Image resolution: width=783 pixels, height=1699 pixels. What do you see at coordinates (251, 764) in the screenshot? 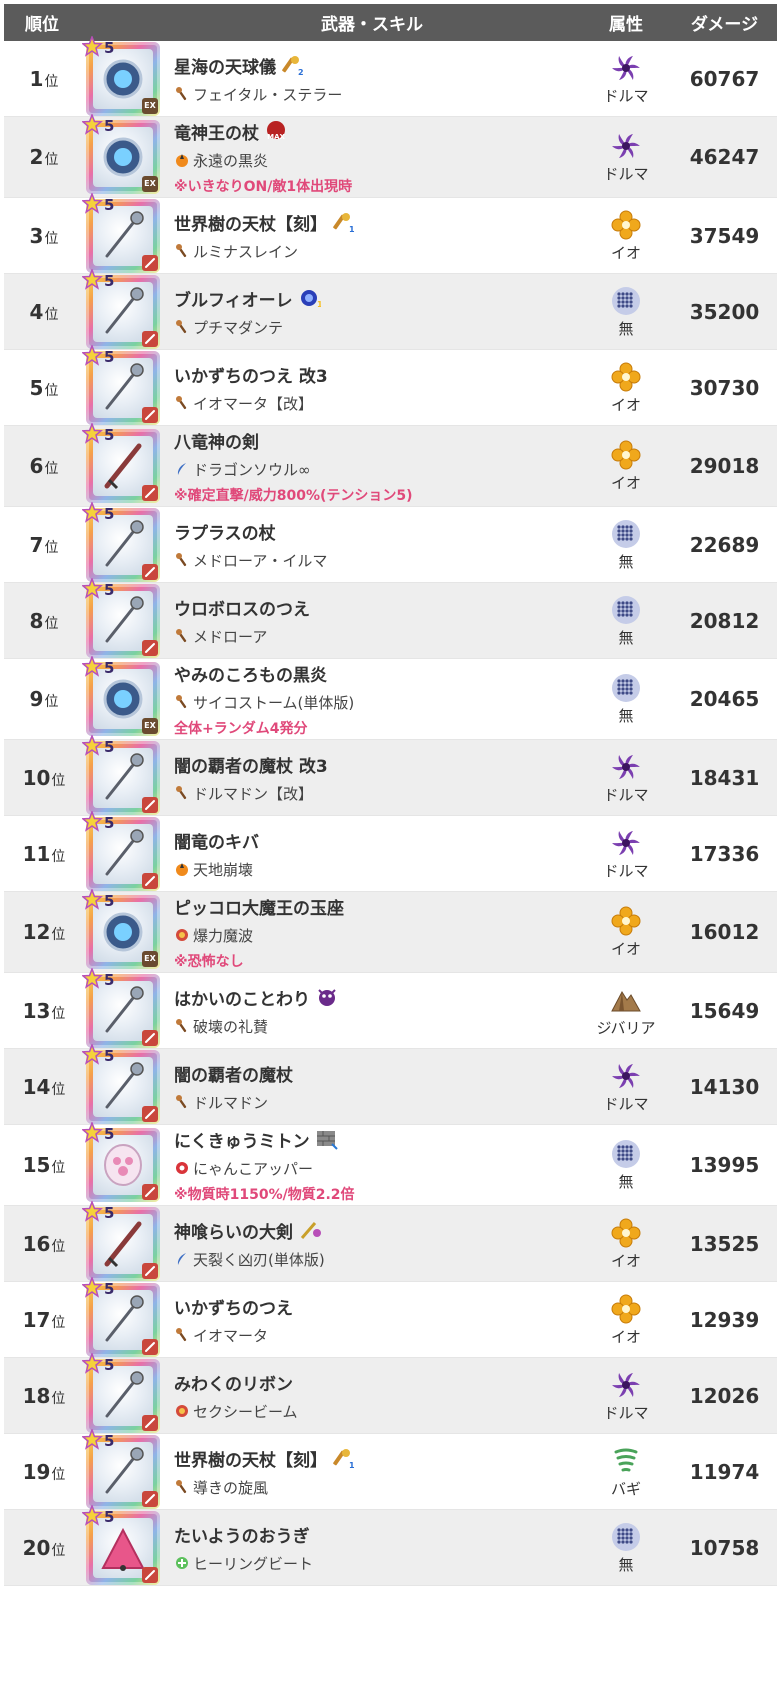
I see `weapon-name: 闇の覇者の魔杖 改3` at bounding box center [251, 764].